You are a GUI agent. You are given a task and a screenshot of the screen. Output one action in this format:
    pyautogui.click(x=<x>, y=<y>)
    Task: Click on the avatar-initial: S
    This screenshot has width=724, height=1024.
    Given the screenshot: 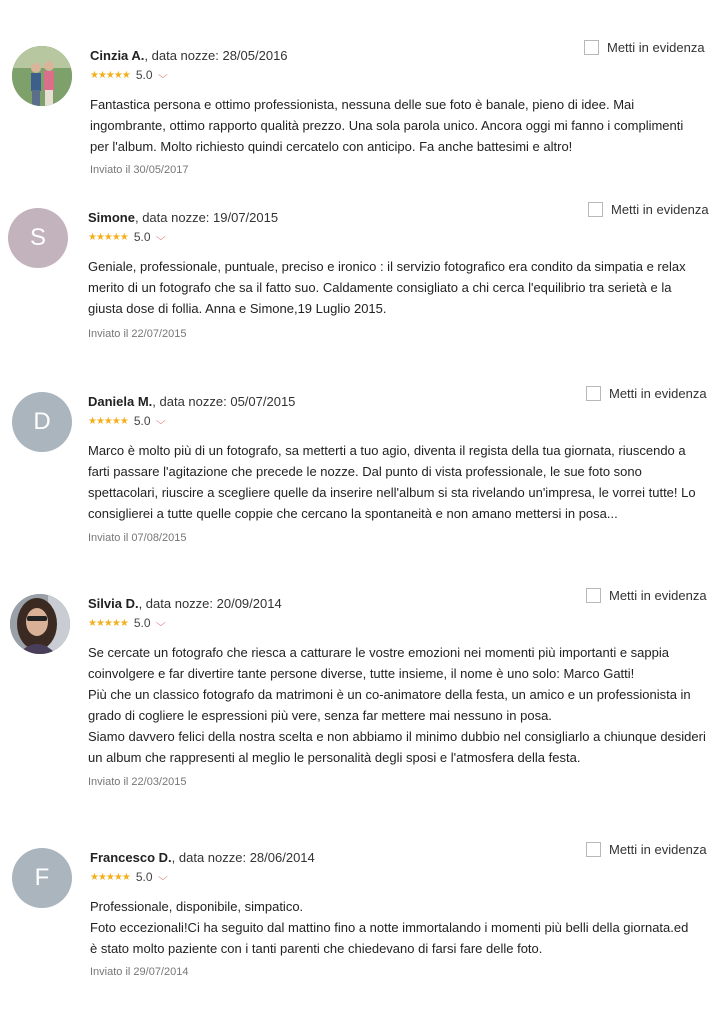 What is the action you would take?
    pyautogui.click(x=37, y=237)
    